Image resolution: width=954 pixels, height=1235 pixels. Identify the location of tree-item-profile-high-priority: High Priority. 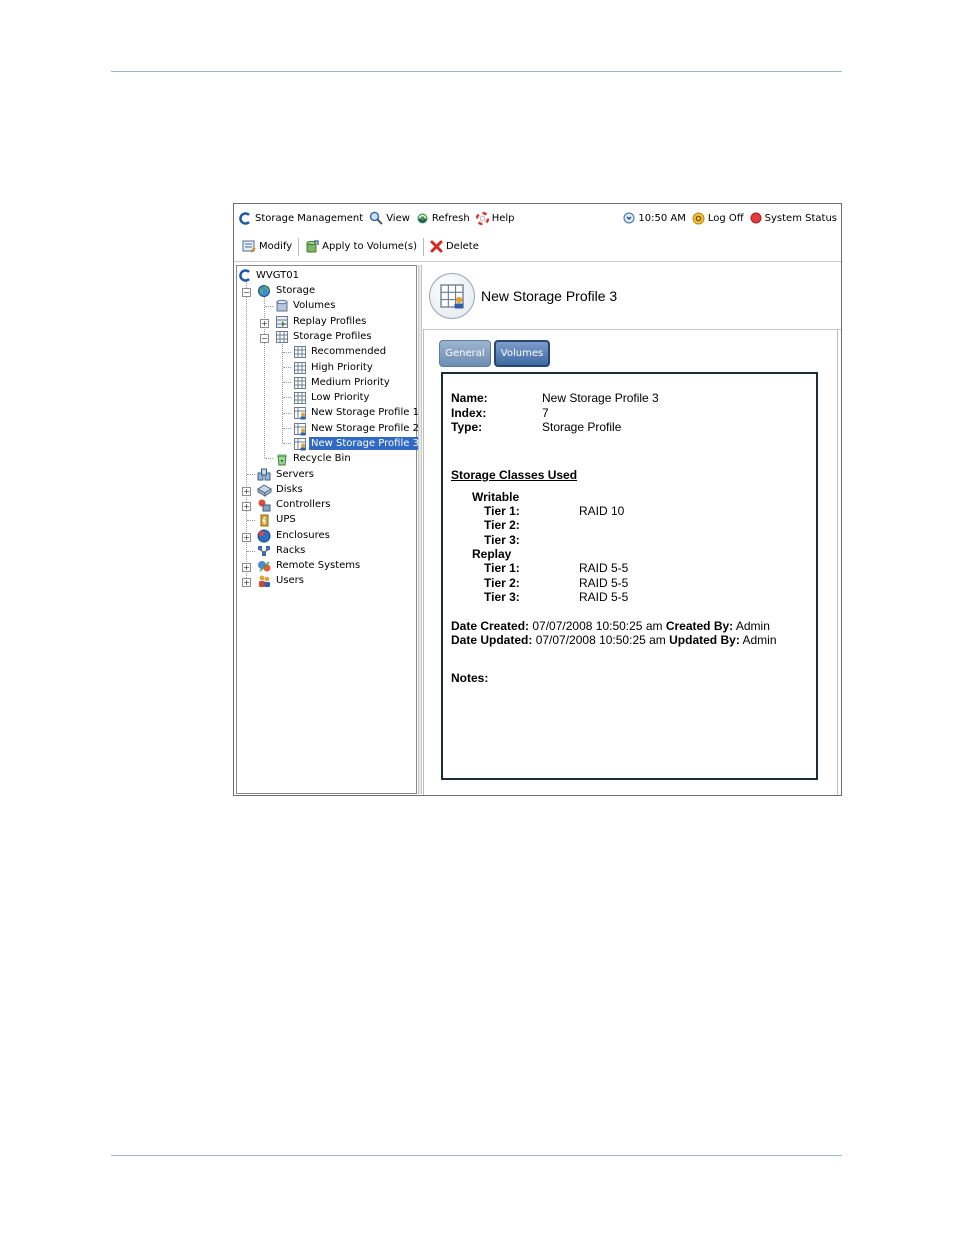
(334, 367).